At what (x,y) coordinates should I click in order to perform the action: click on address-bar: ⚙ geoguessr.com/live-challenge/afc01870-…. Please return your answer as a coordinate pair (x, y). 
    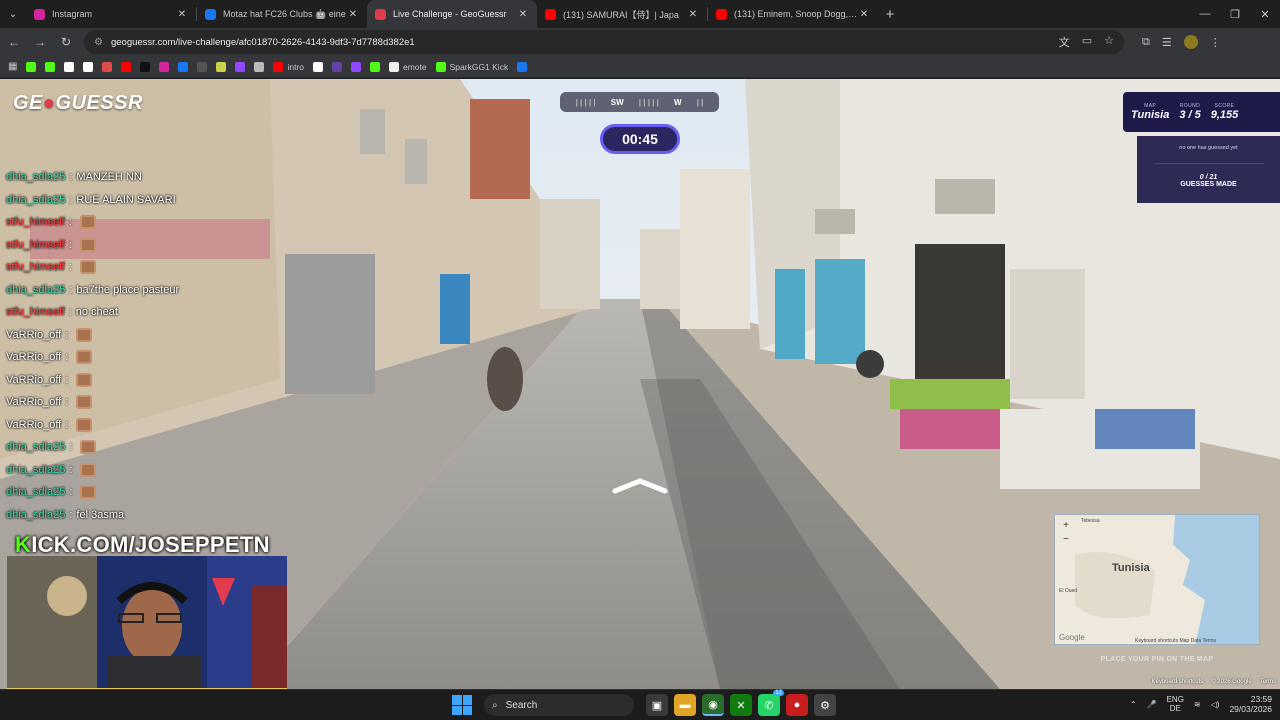
    Looking at the image, I should click on (604, 42).